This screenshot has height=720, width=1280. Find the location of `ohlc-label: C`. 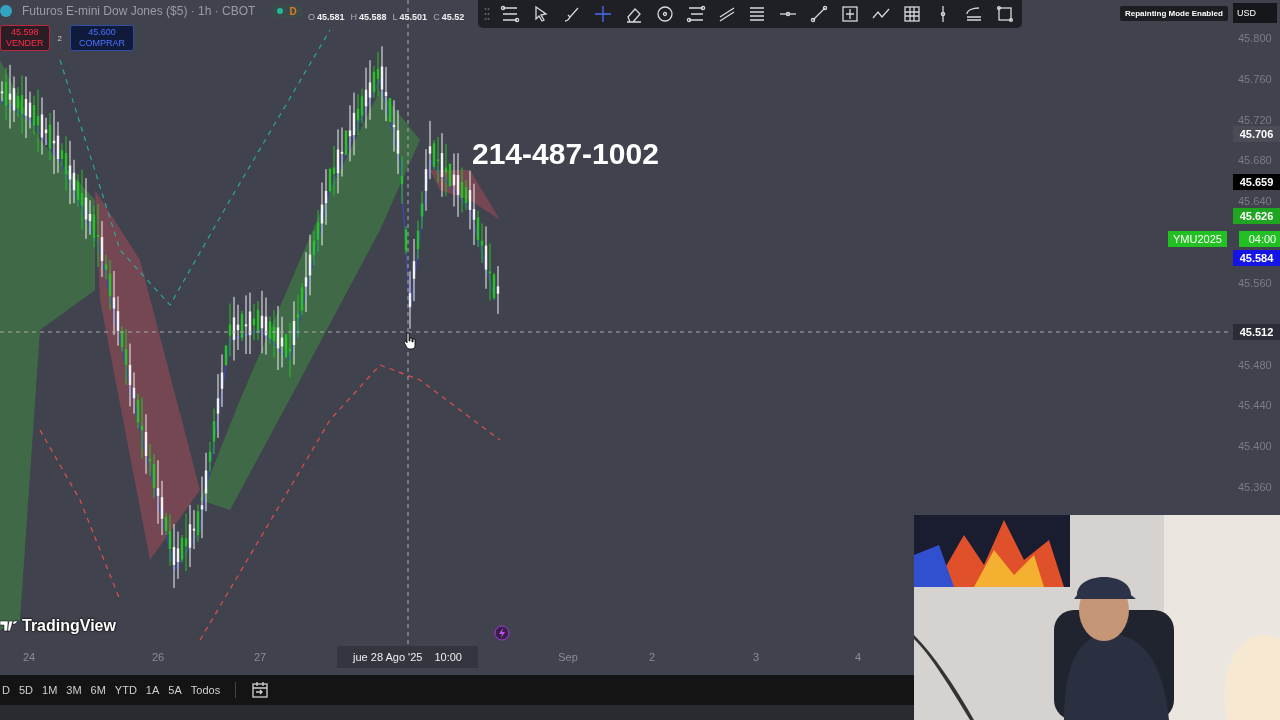

ohlc-label: C is located at coordinates (436, 17).